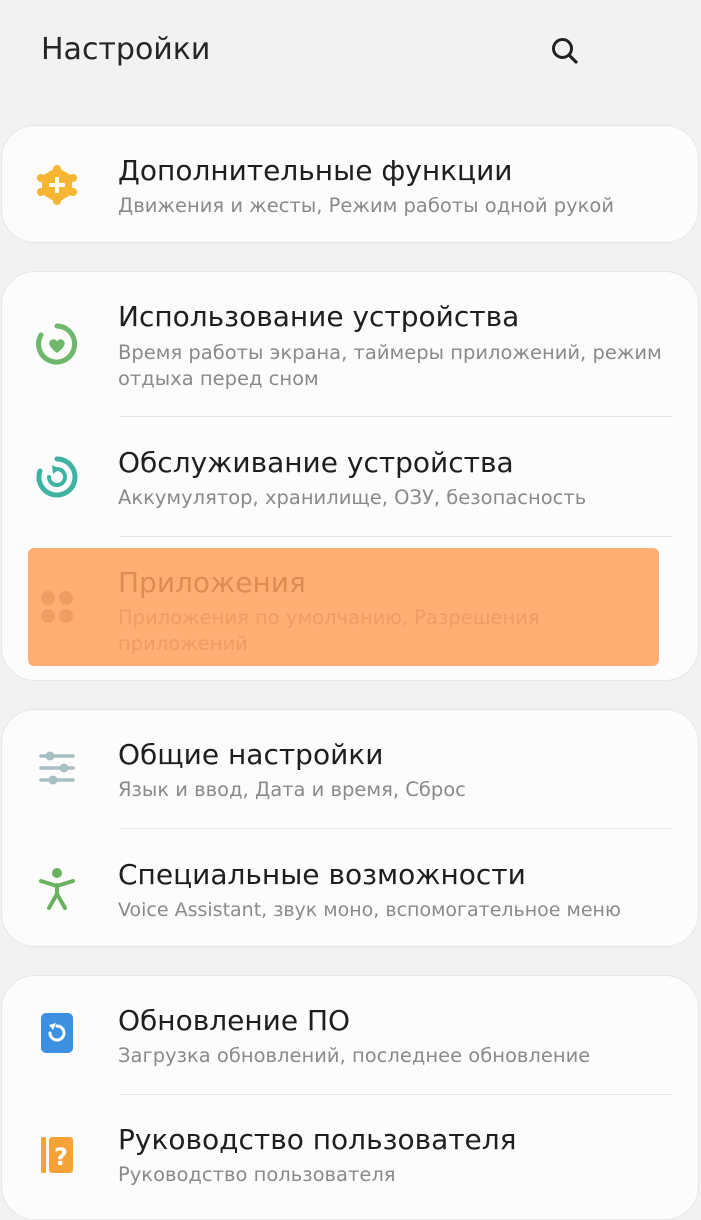  Describe the element at coordinates (57, 768) in the screenshot. I see `sliders-icon` at that location.